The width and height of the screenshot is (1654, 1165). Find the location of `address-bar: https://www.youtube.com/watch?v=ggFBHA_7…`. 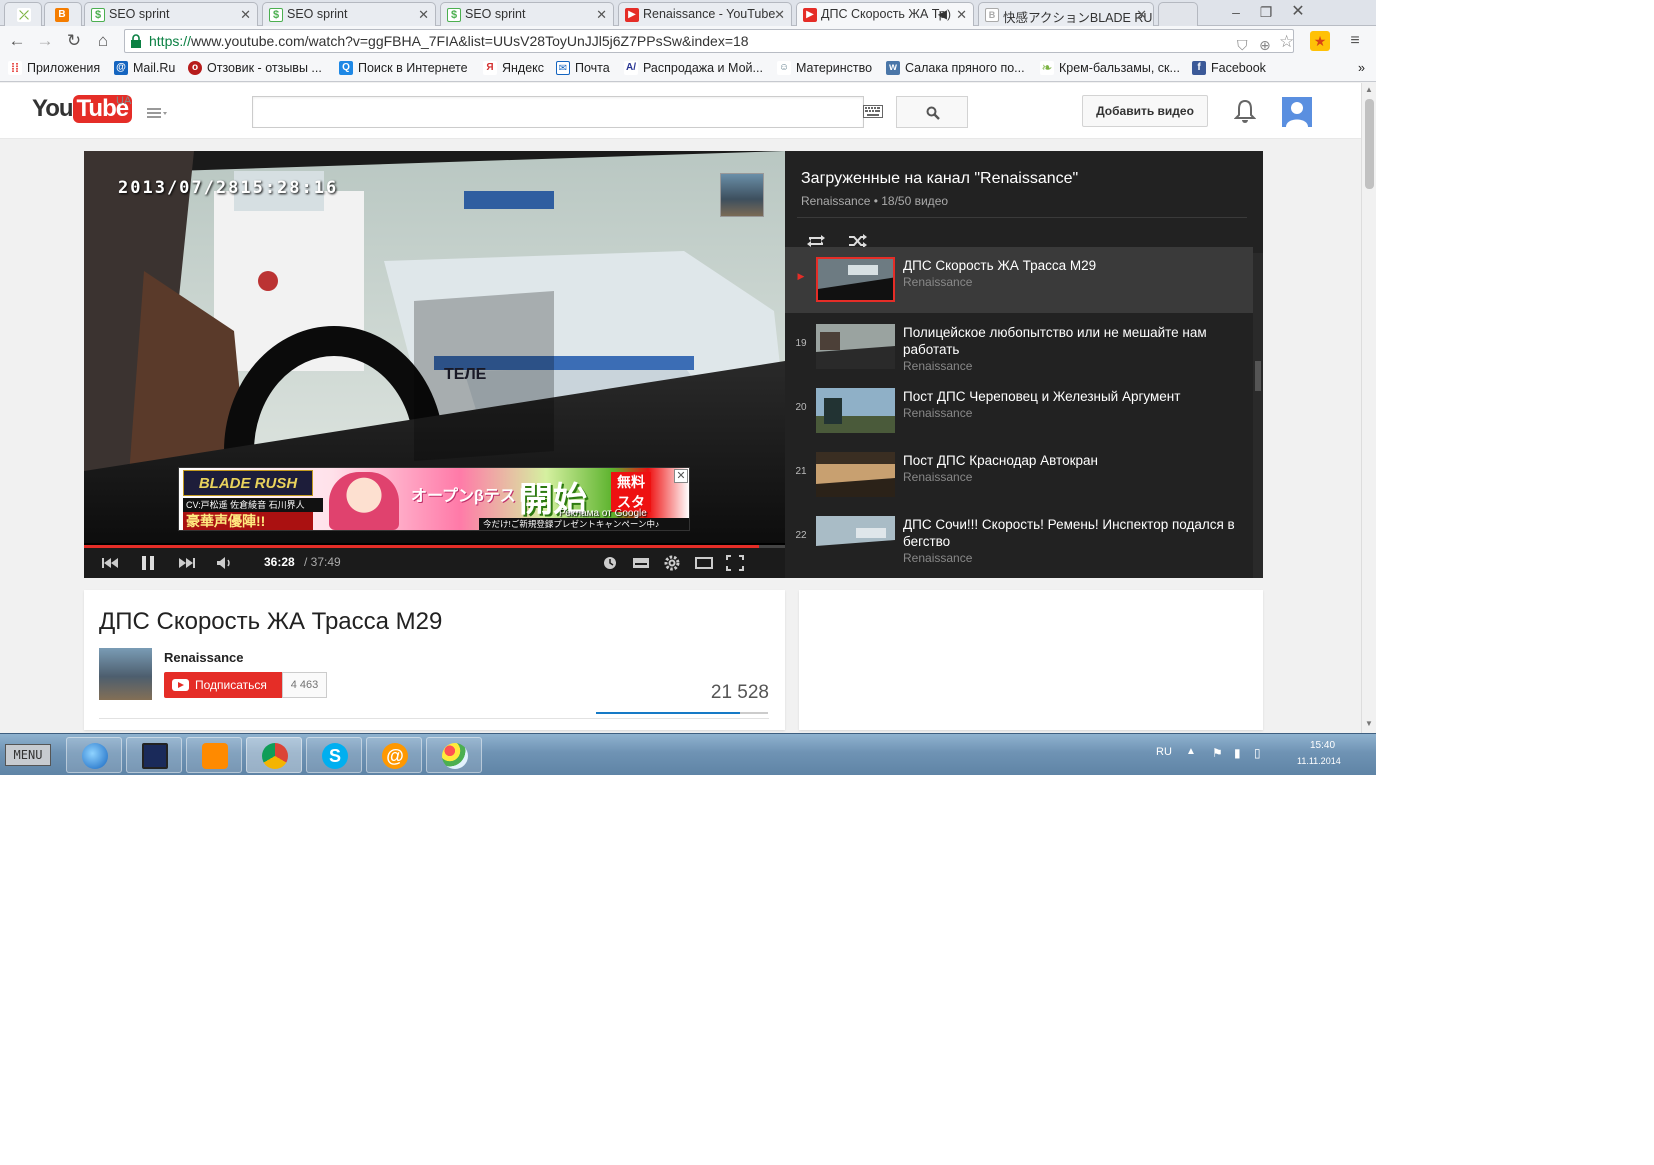

address-bar: https://www.youtube.com/watch?v=ggFBHA_7… is located at coordinates (709, 41).